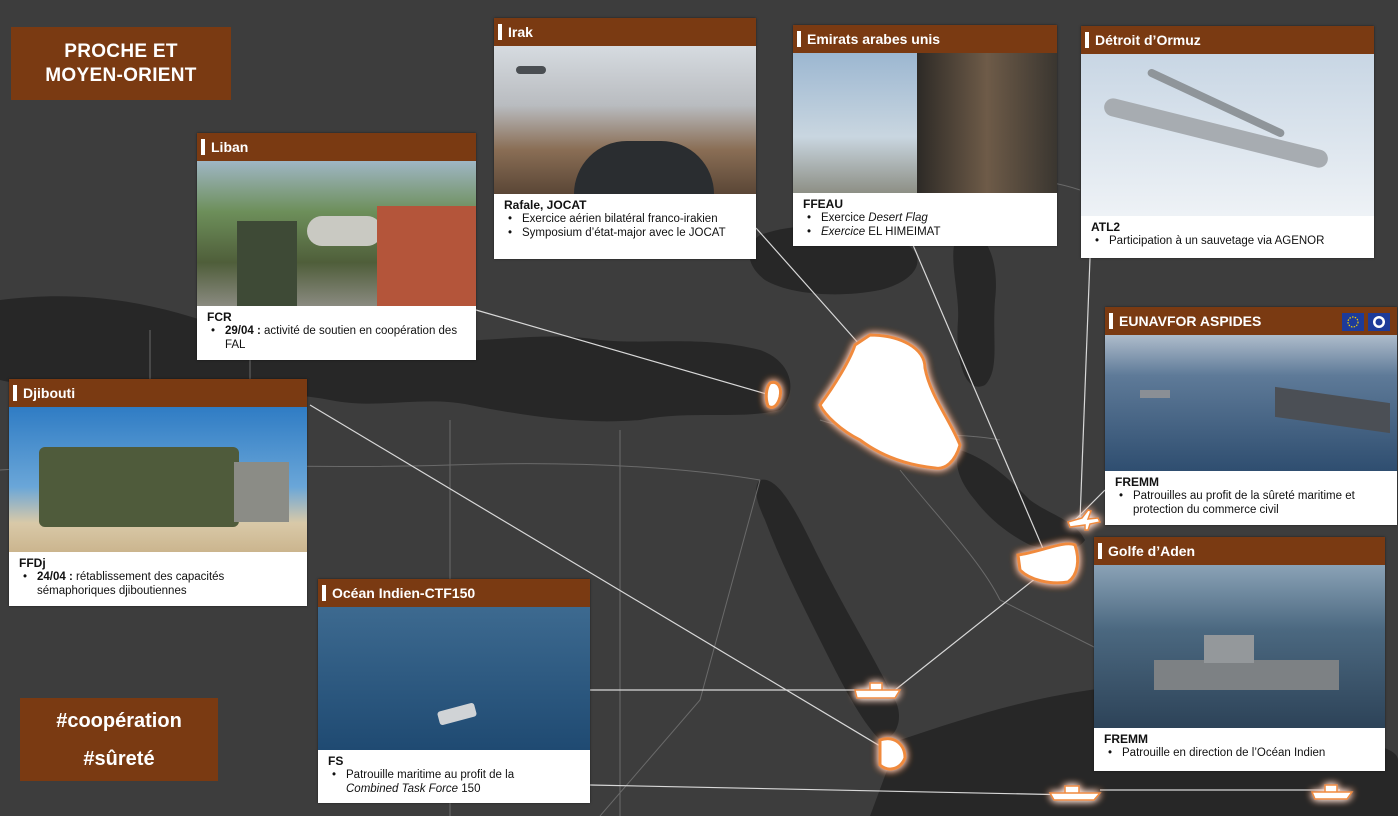  Describe the element at coordinates (1106, 227) in the screenshot. I see `card-unit: ATL2` at that location.